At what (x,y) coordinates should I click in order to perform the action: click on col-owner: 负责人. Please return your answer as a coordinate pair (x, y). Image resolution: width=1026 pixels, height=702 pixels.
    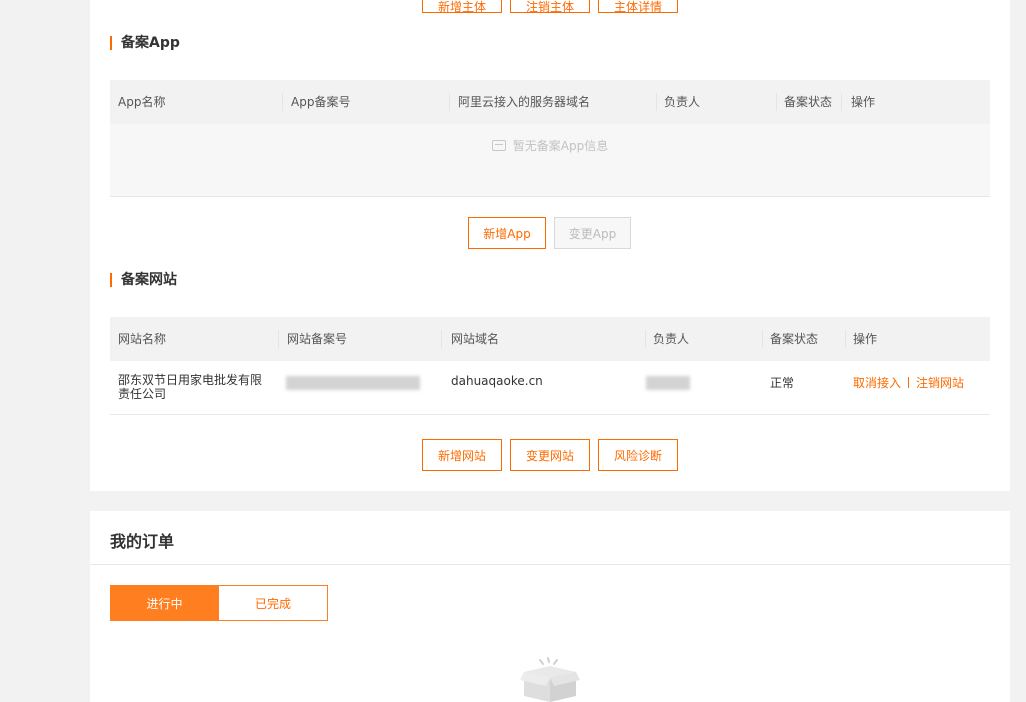
    Looking at the image, I should click on (682, 102).